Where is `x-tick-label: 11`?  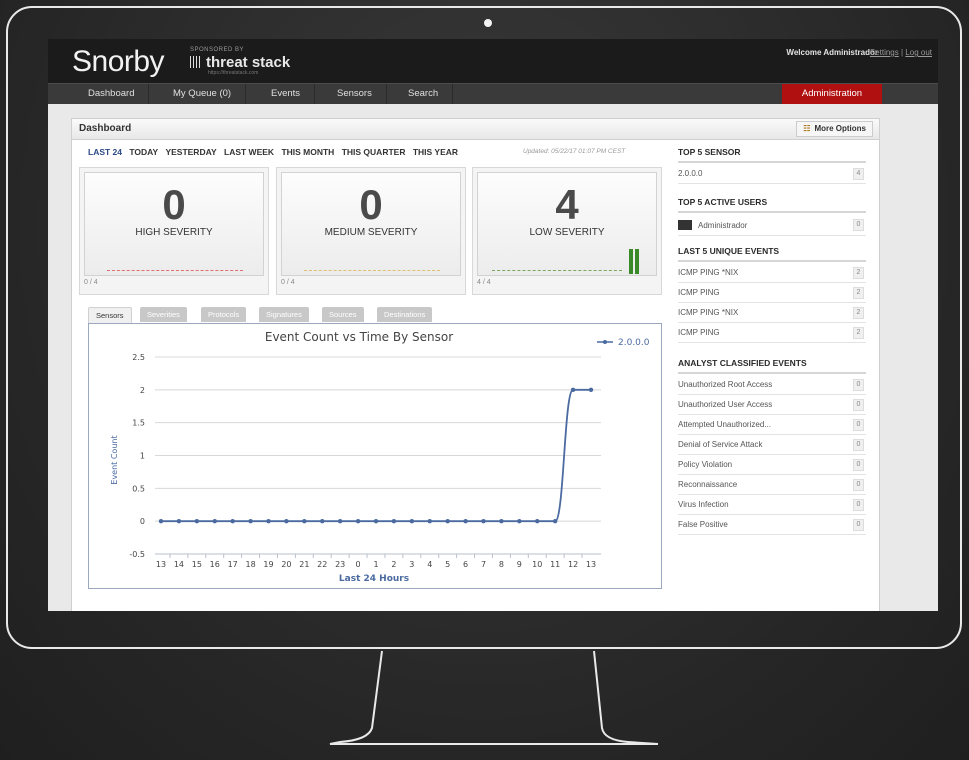 x-tick-label: 11 is located at coordinates (555, 564).